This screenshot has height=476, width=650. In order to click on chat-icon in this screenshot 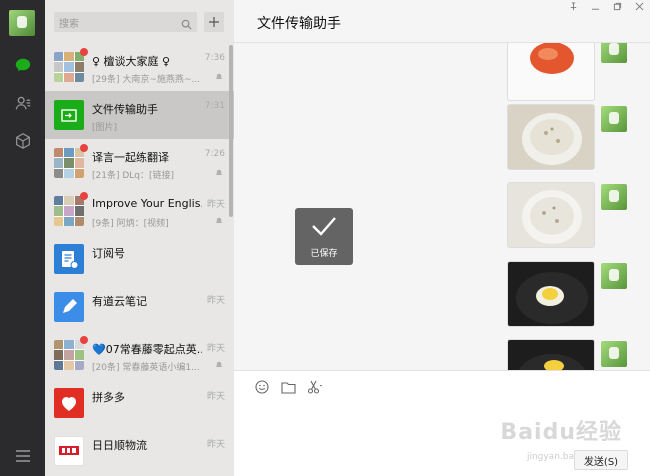, I will do `click(22, 65)`.